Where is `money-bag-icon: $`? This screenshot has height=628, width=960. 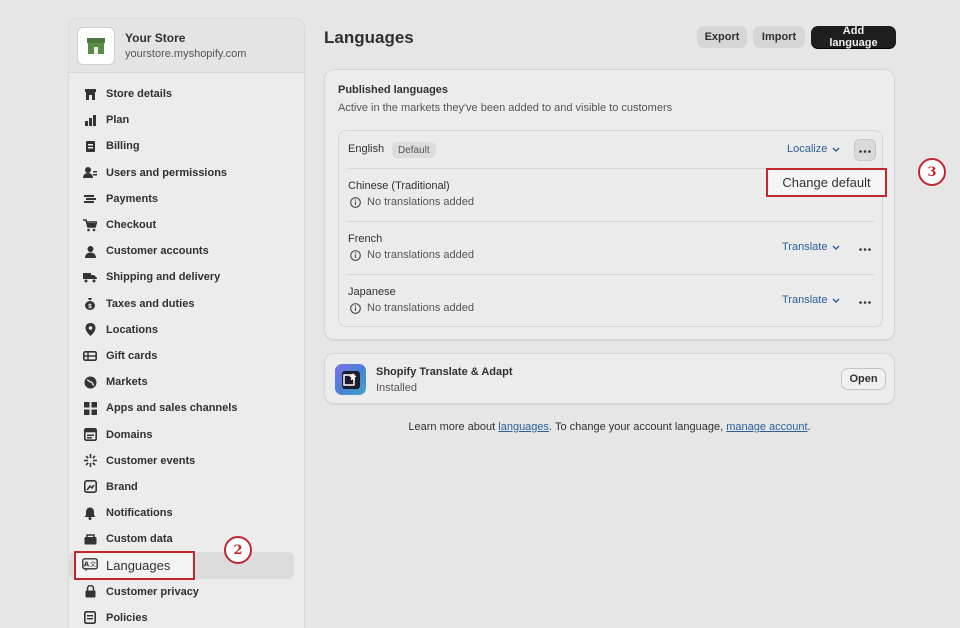
money-bag-icon: $ is located at coordinates (90, 304).